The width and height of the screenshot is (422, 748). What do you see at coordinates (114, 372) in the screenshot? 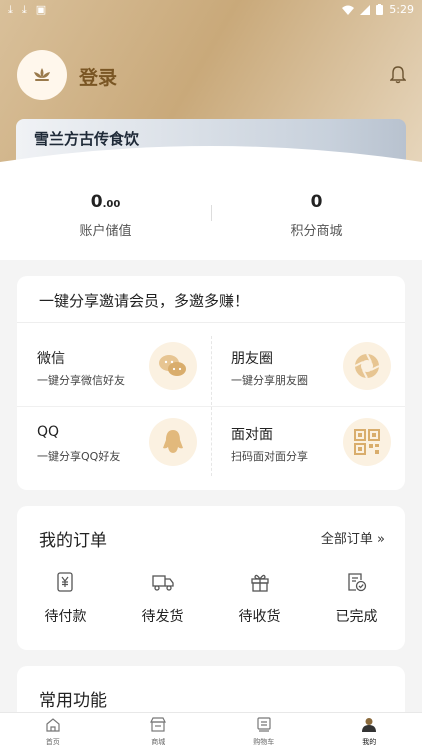
I see `share-wechat: 微信 一键分享微信好友` at bounding box center [114, 372].